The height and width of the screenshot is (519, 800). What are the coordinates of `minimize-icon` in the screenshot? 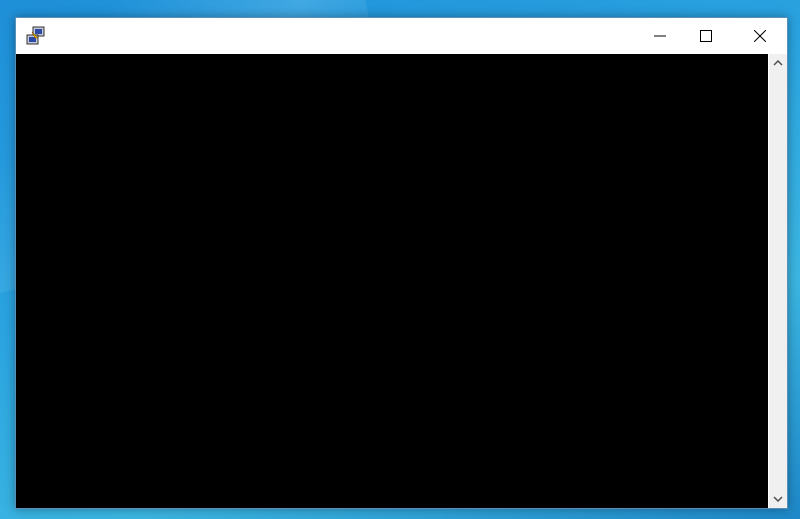 It's located at (660, 35).